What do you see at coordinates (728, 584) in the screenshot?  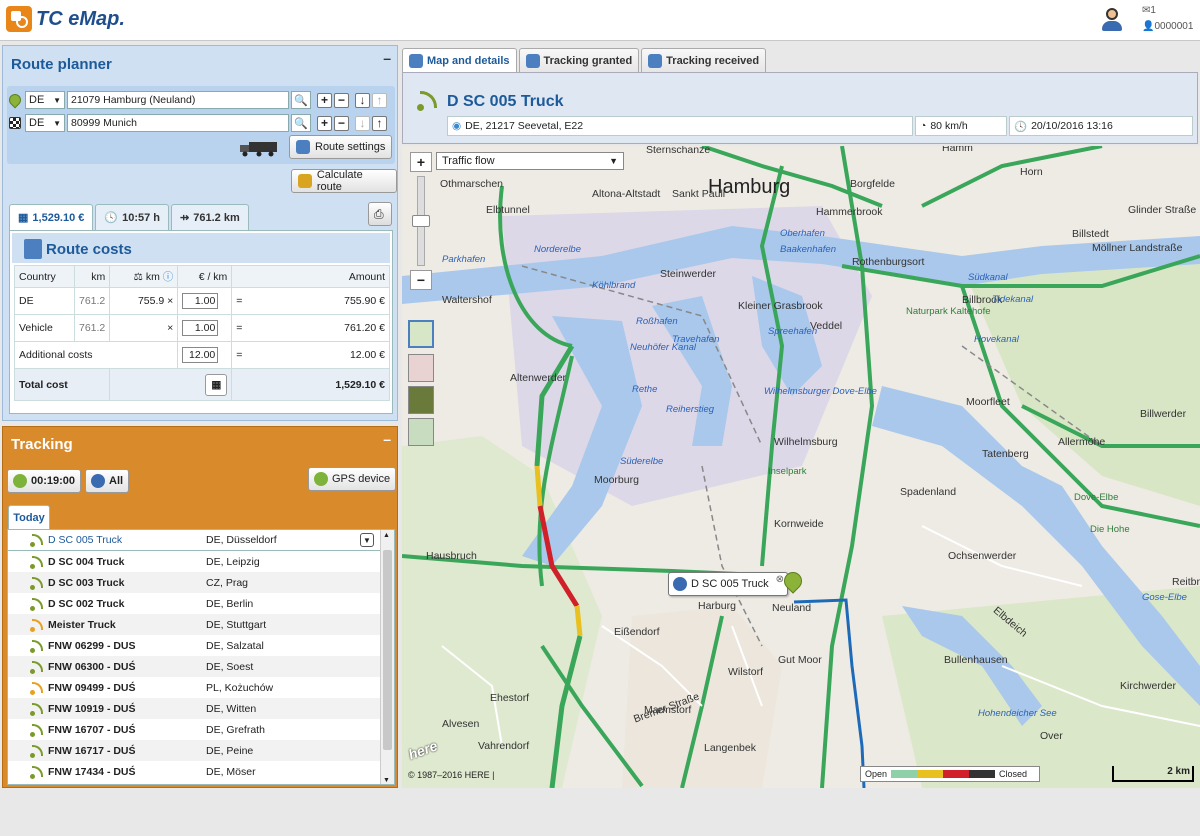 I see `vehicle-callout: D SC 005 Truck ⊗` at bounding box center [728, 584].